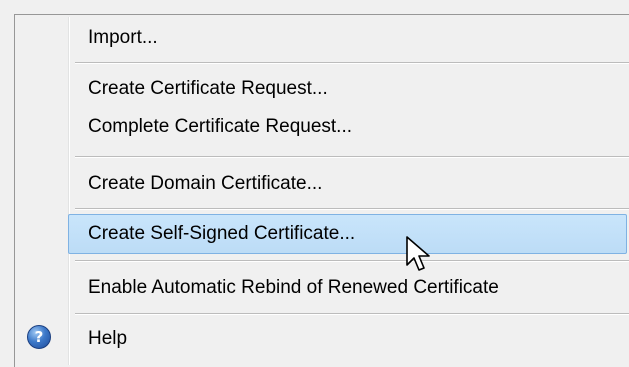  What do you see at coordinates (39, 337) in the screenshot?
I see `help-icon: ?` at bounding box center [39, 337].